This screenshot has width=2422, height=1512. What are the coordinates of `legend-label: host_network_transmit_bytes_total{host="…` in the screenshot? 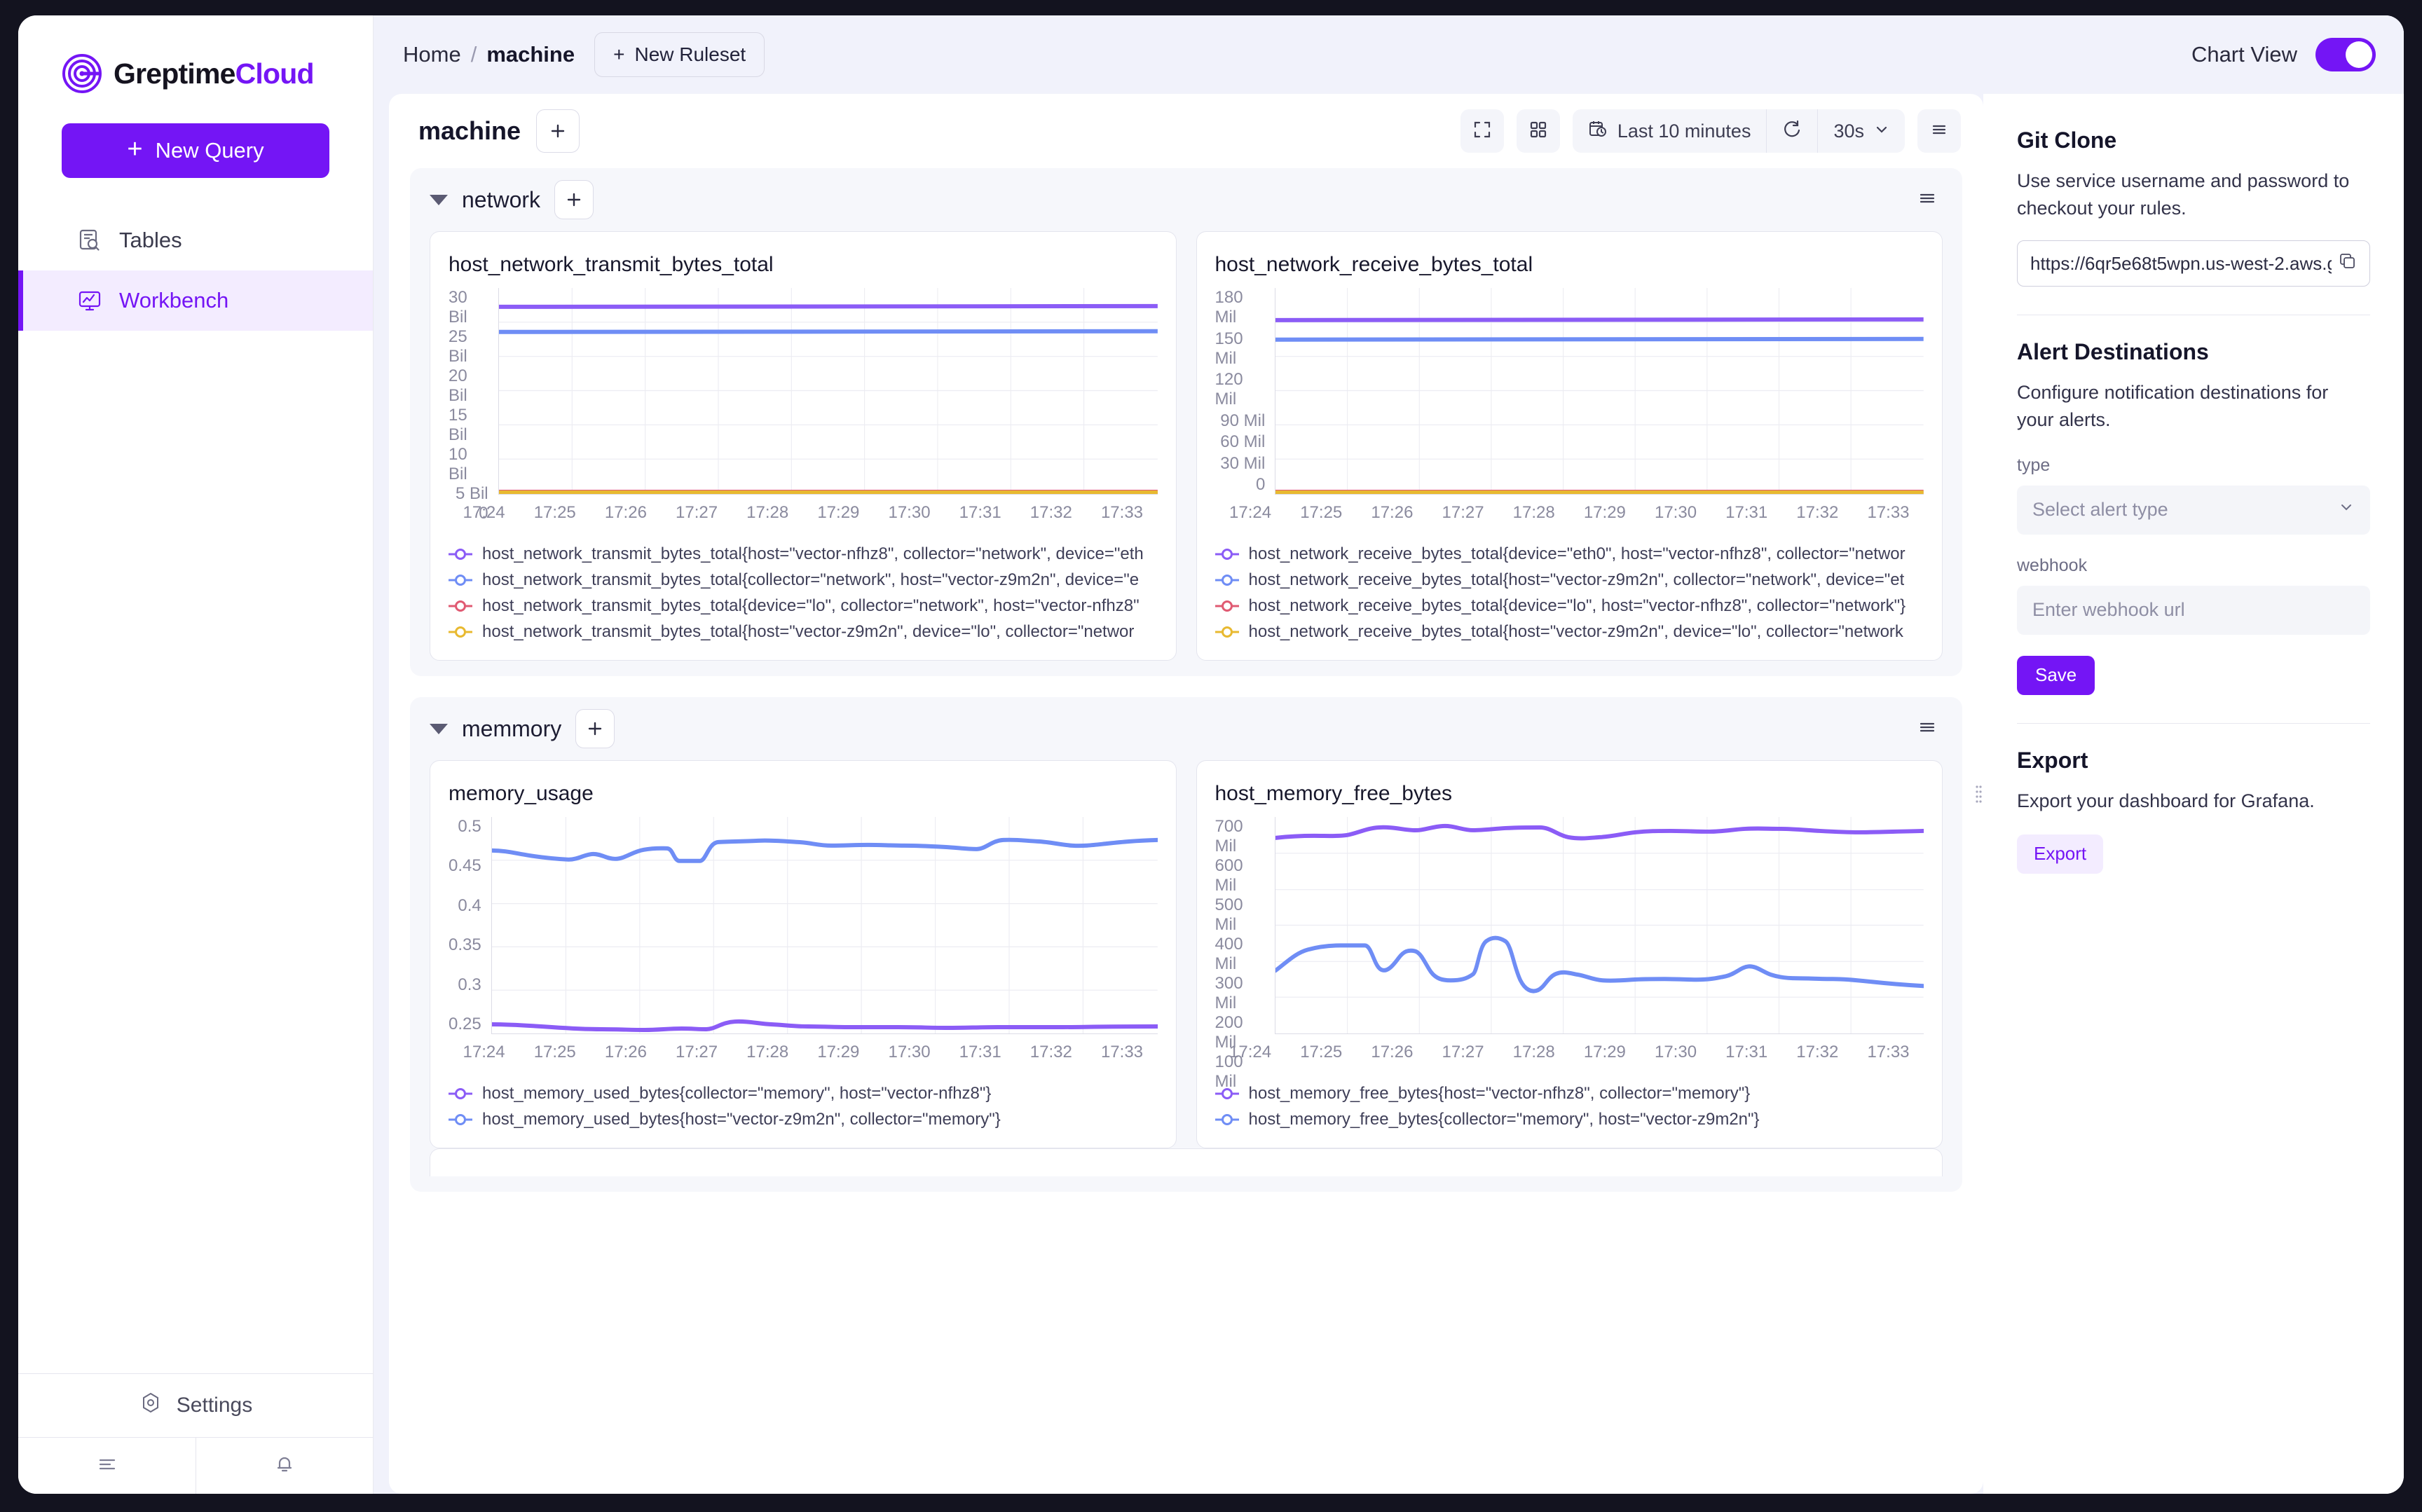 It's located at (809, 631).